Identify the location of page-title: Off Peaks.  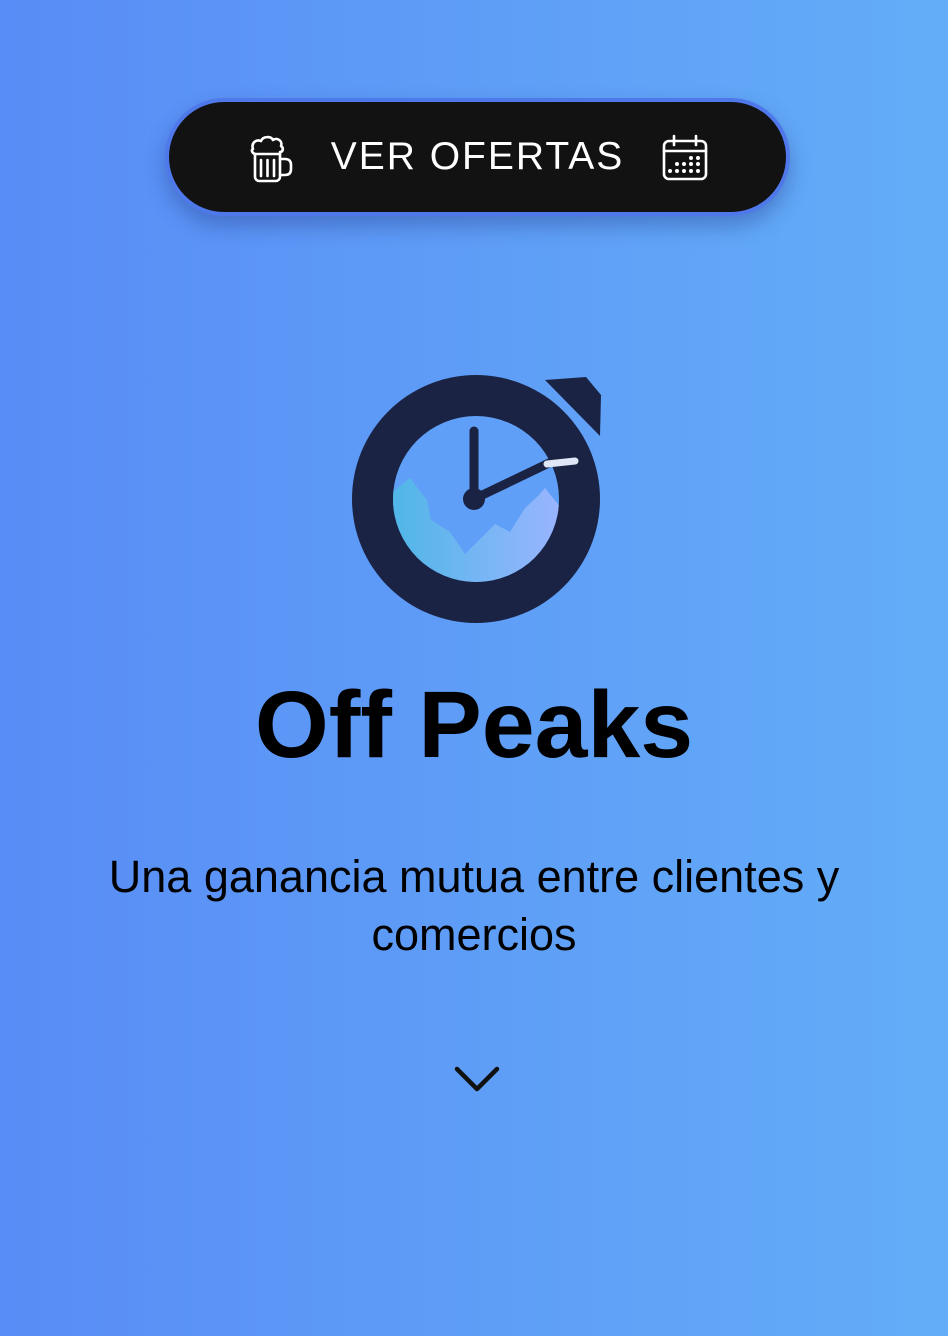
(474, 725).